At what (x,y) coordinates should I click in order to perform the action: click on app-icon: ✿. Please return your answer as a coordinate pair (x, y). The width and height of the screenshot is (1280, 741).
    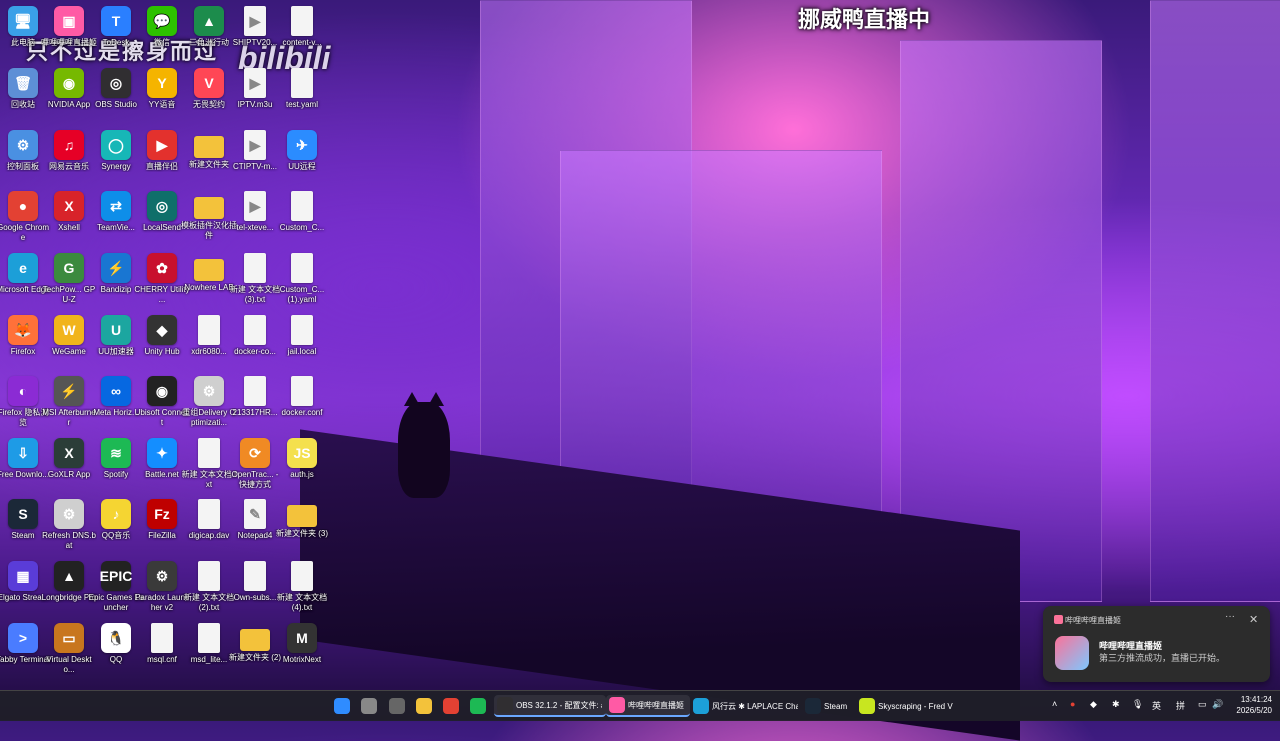
    Looking at the image, I should click on (162, 268).